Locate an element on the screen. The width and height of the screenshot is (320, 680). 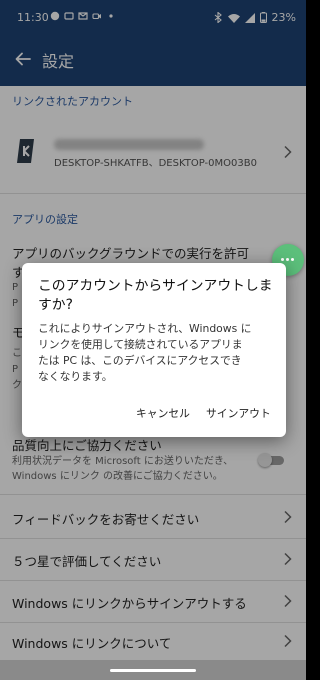
dialog-message-line: たは PC は、このデバイスにアクセスでき is located at coordinates (140, 360).